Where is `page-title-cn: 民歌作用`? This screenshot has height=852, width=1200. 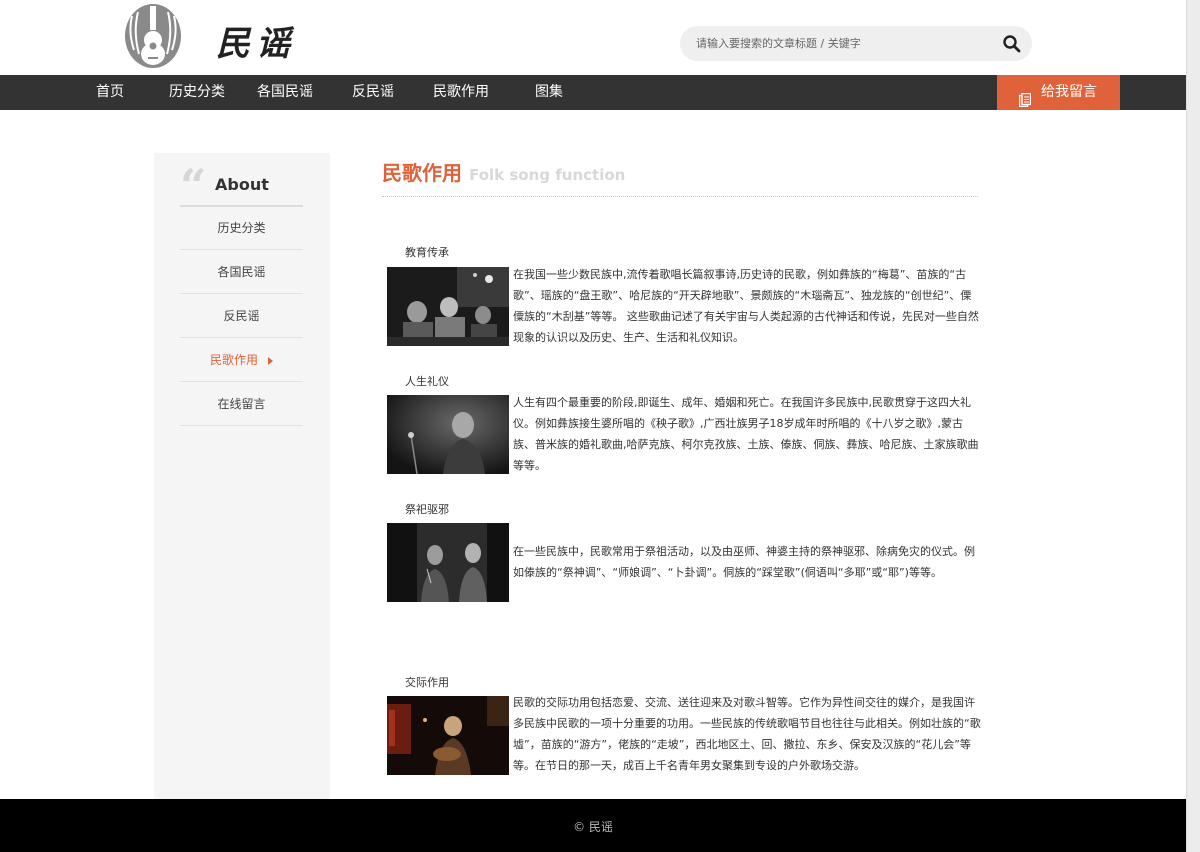 page-title-cn: 民歌作用 is located at coordinates (422, 173).